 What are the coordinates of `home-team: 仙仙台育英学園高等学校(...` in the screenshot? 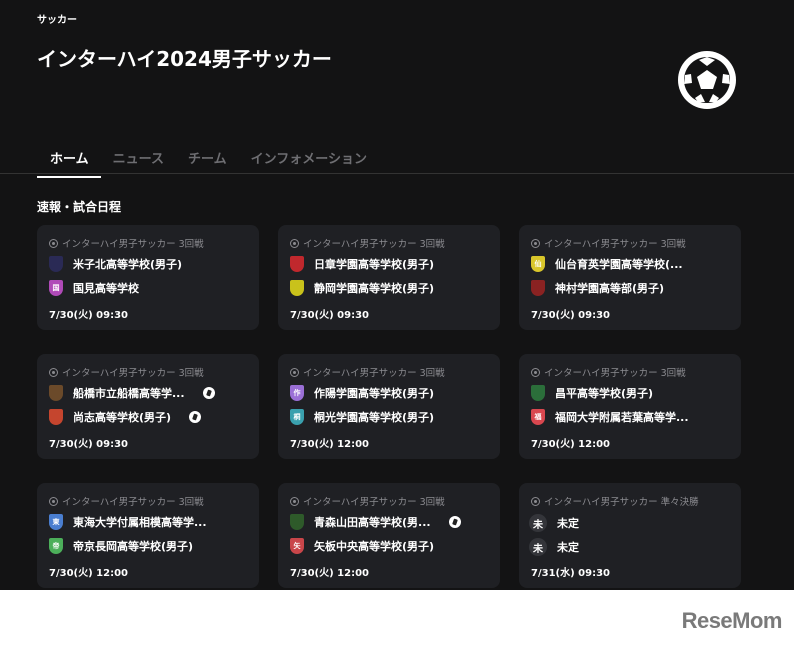 It's located at (607, 264).